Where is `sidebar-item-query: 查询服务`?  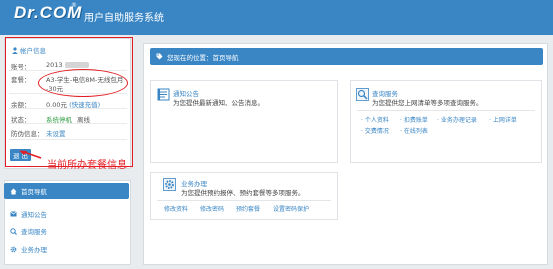 sidebar-item-query: 查询服务 is located at coordinates (28, 231).